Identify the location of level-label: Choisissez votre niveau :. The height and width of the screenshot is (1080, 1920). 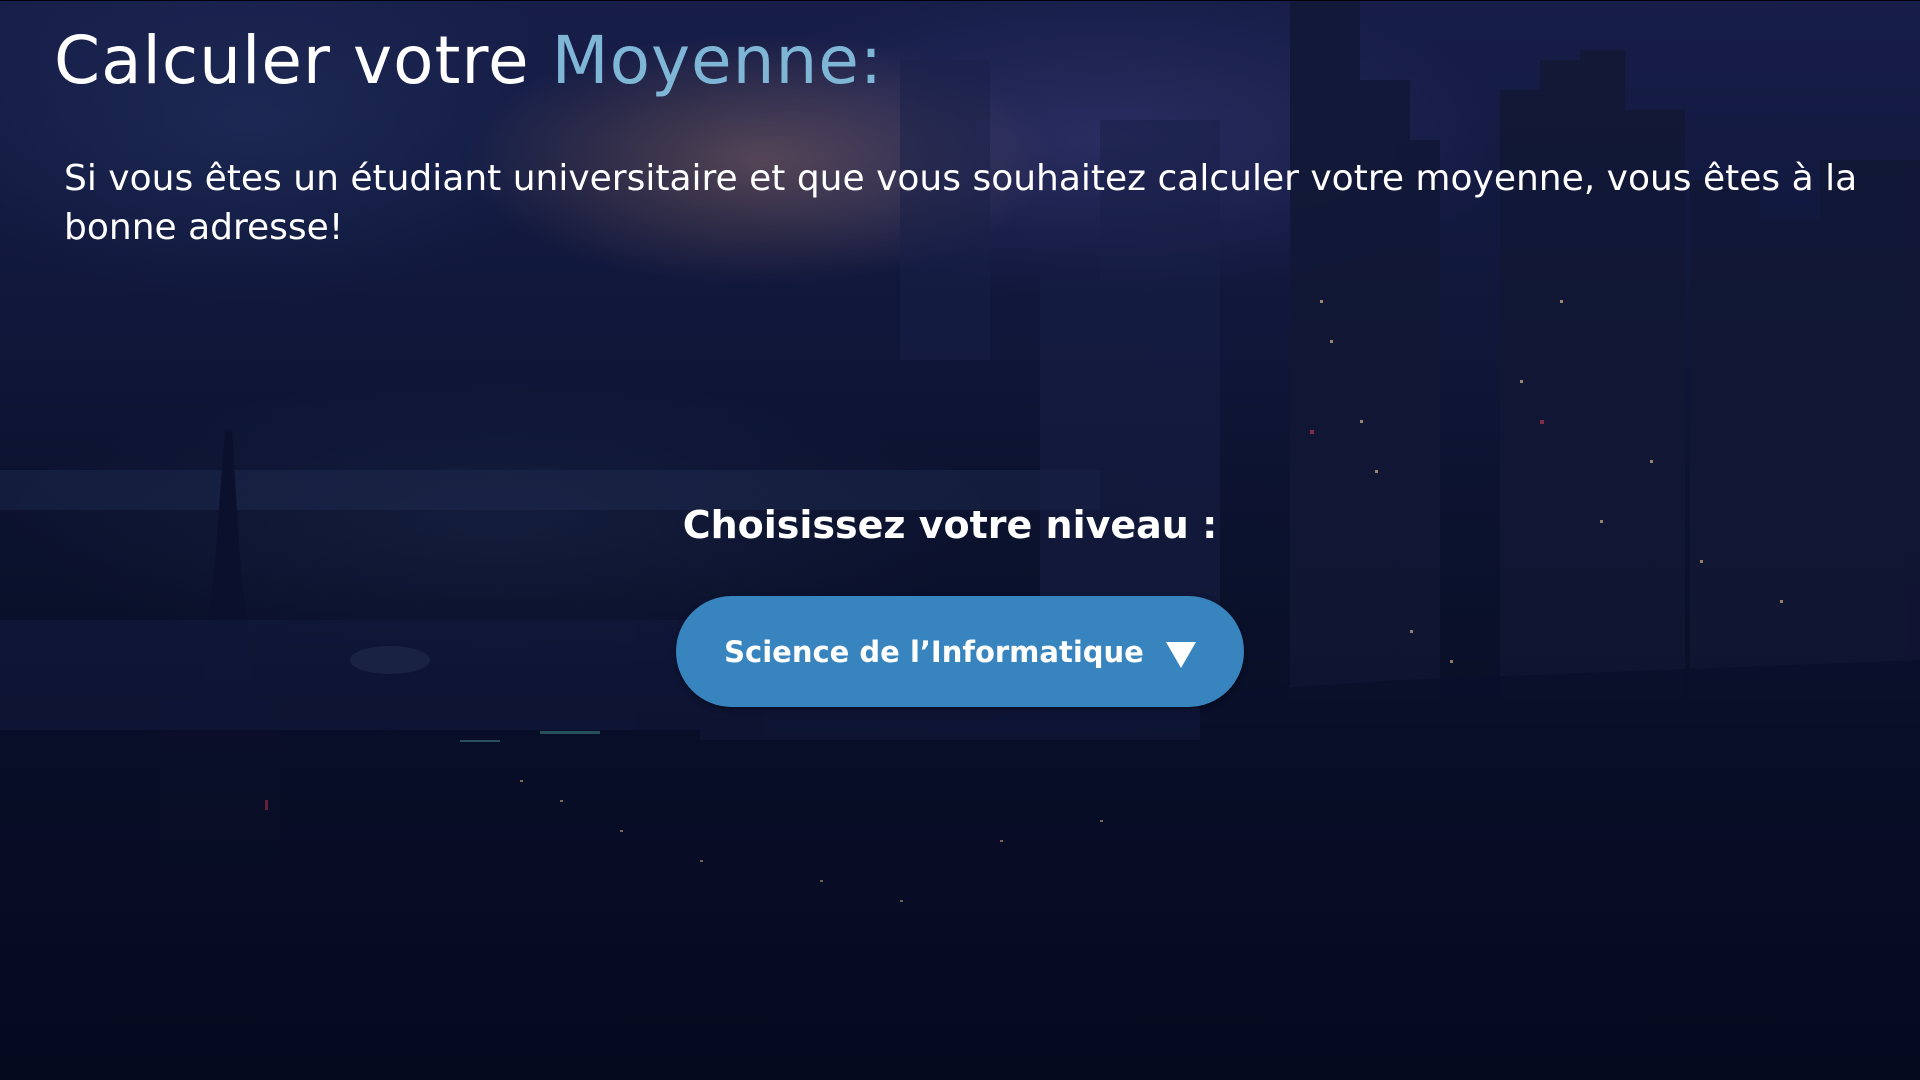
(950, 525).